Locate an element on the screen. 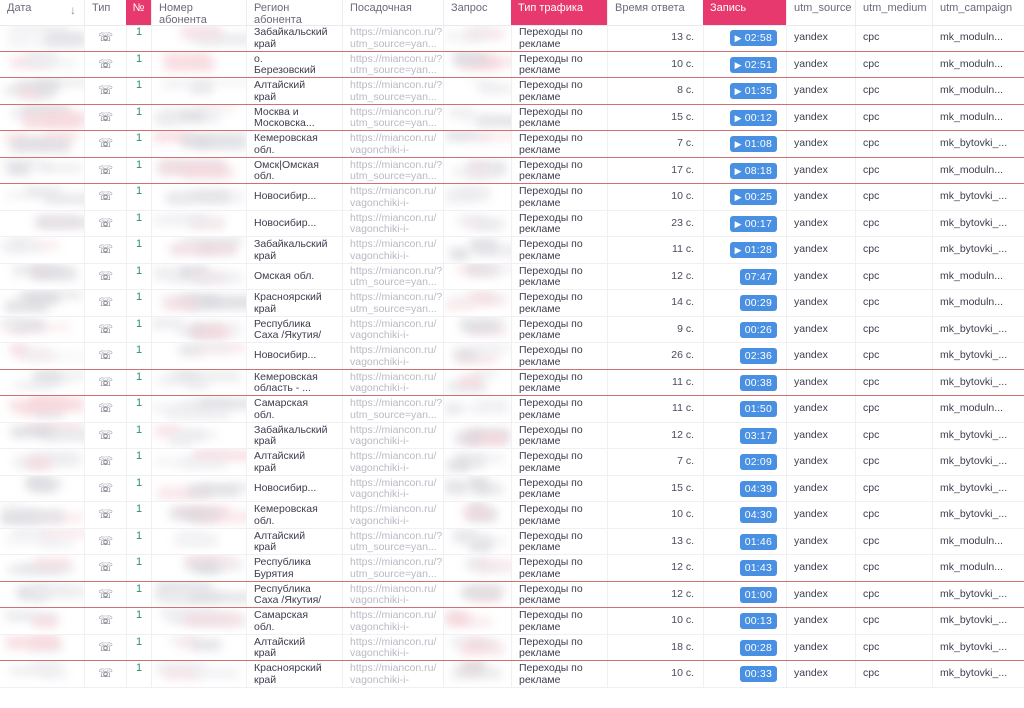  play-recording-button: 02:09 is located at coordinates (758, 462).